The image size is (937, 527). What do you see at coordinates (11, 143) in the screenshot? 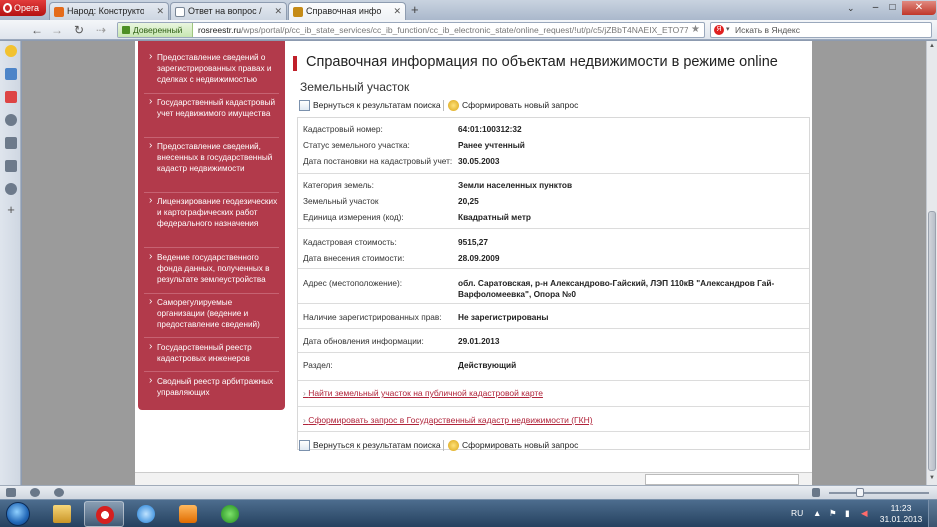
I see `notes-icon` at bounding box center [11, 143].